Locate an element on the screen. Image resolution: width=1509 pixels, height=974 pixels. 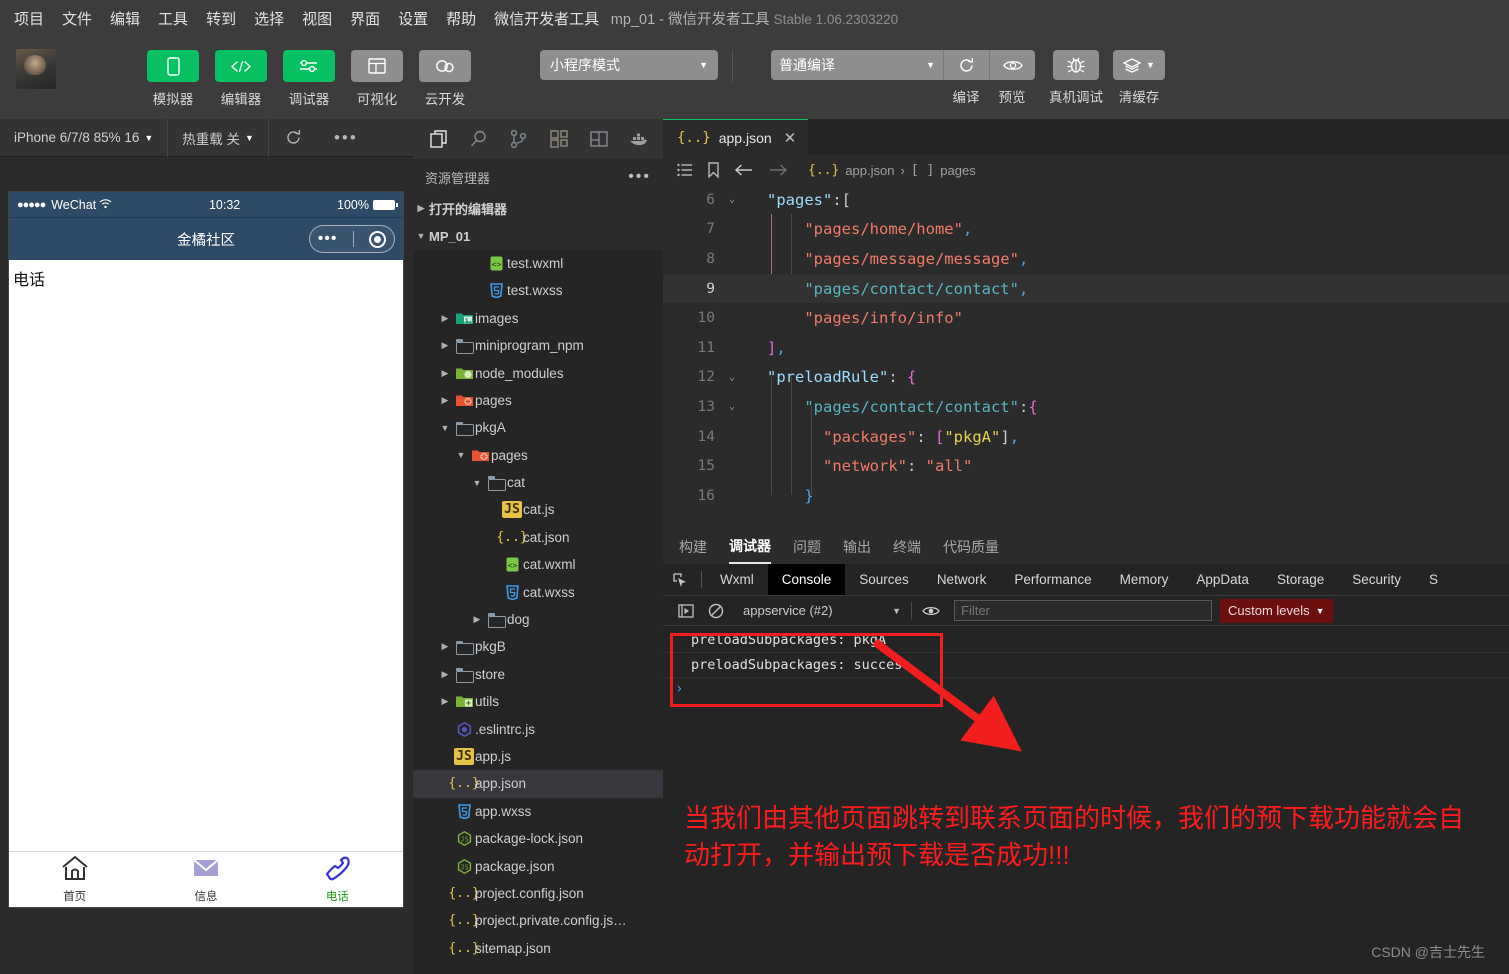
toolbar-action-clearcache: ▼ 清缓存 is located at coordinates (1139, 78).